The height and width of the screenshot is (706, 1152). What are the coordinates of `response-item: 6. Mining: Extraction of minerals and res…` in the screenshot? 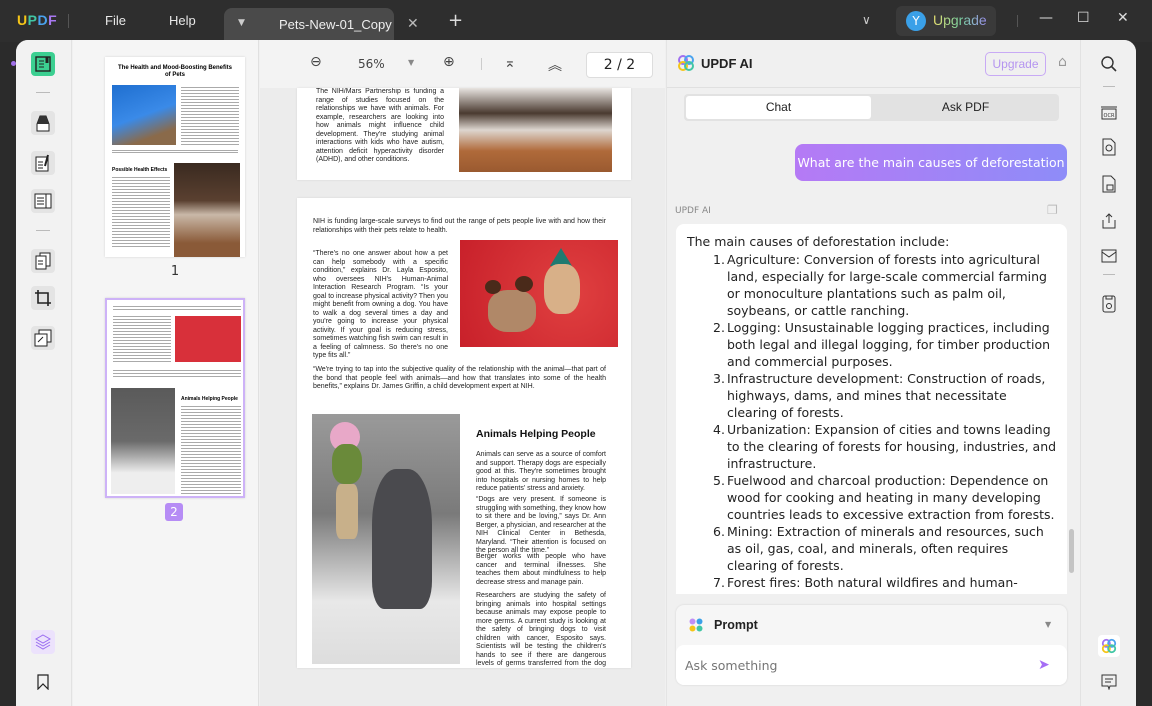 It's located at (878, 548).